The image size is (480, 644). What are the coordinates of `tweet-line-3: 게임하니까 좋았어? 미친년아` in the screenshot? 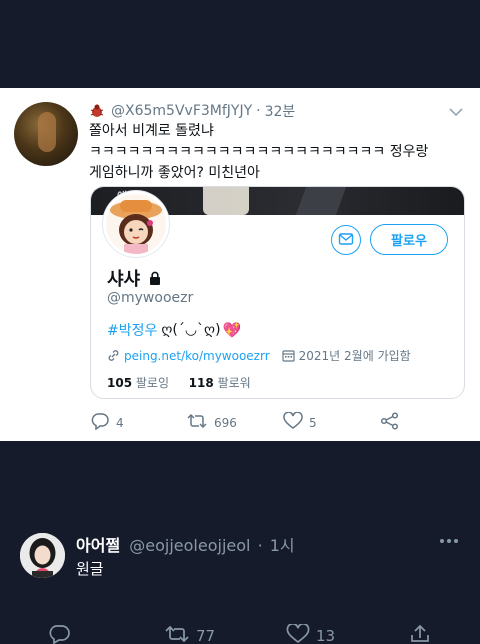 It's located at (174, 173).